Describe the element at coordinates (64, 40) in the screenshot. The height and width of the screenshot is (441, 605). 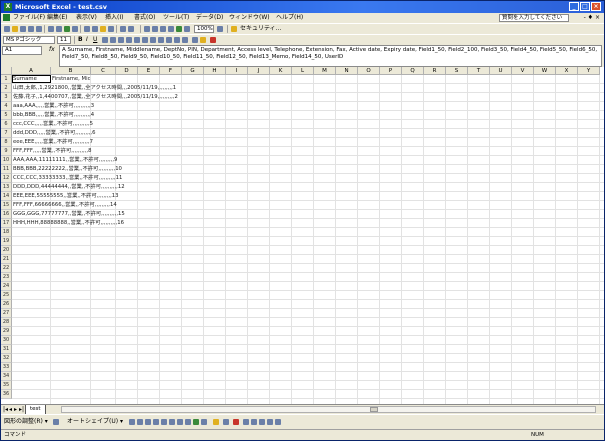
I see `font-size-select: 11` at that location.